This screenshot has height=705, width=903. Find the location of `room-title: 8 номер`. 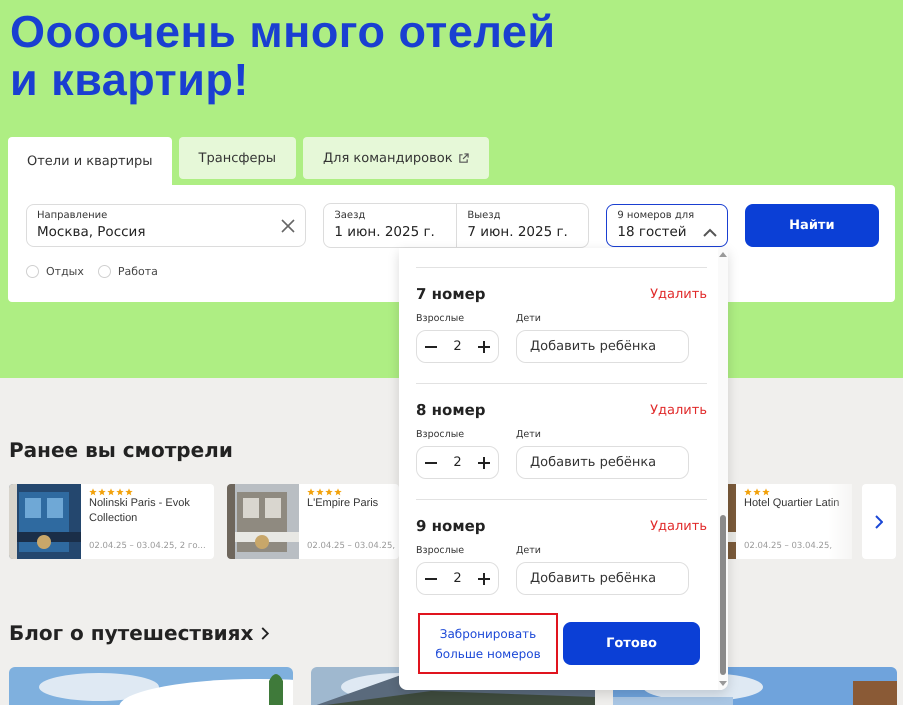

room-title: 8 номер is located at coordinates (451, 410).